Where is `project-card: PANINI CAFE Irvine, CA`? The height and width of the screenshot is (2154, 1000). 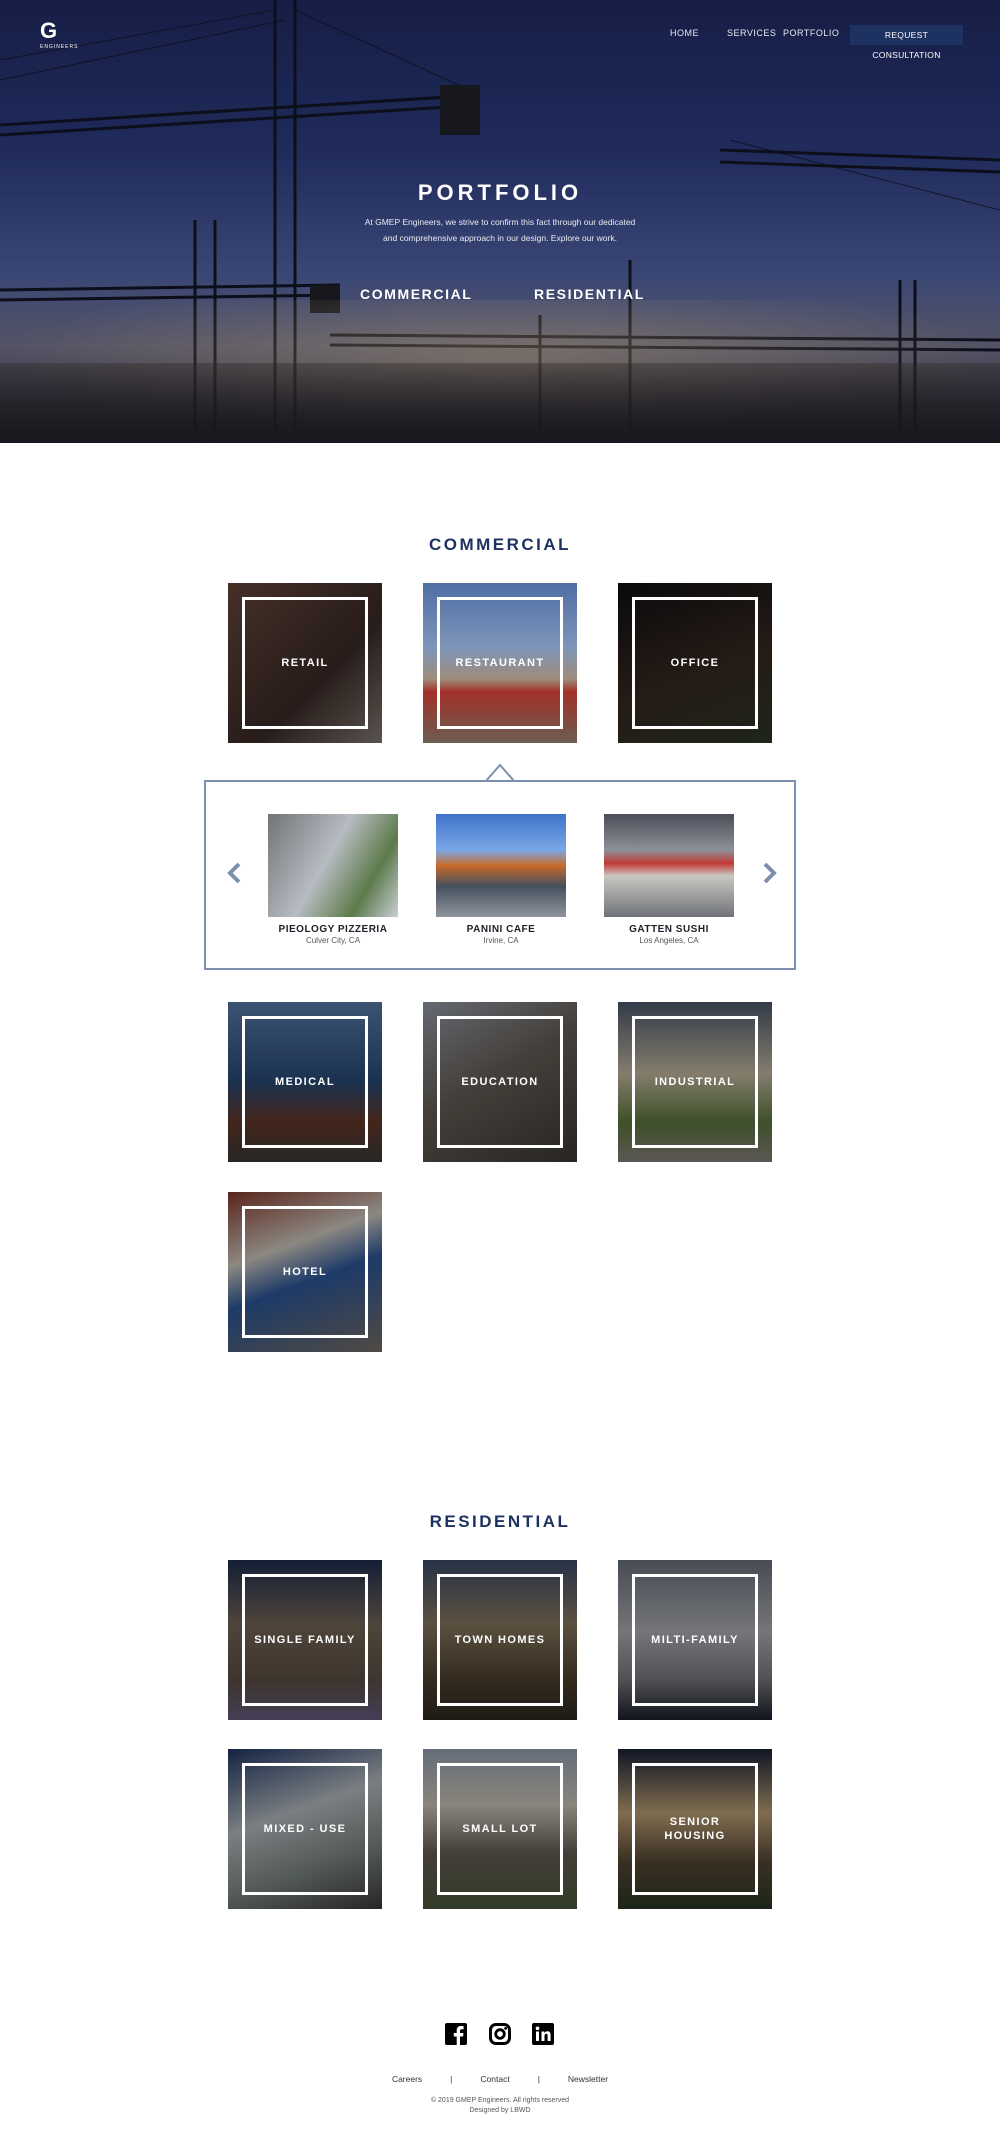
project-card: PANINI CAFE Irvine, CA is located at coordinates (501, 879).